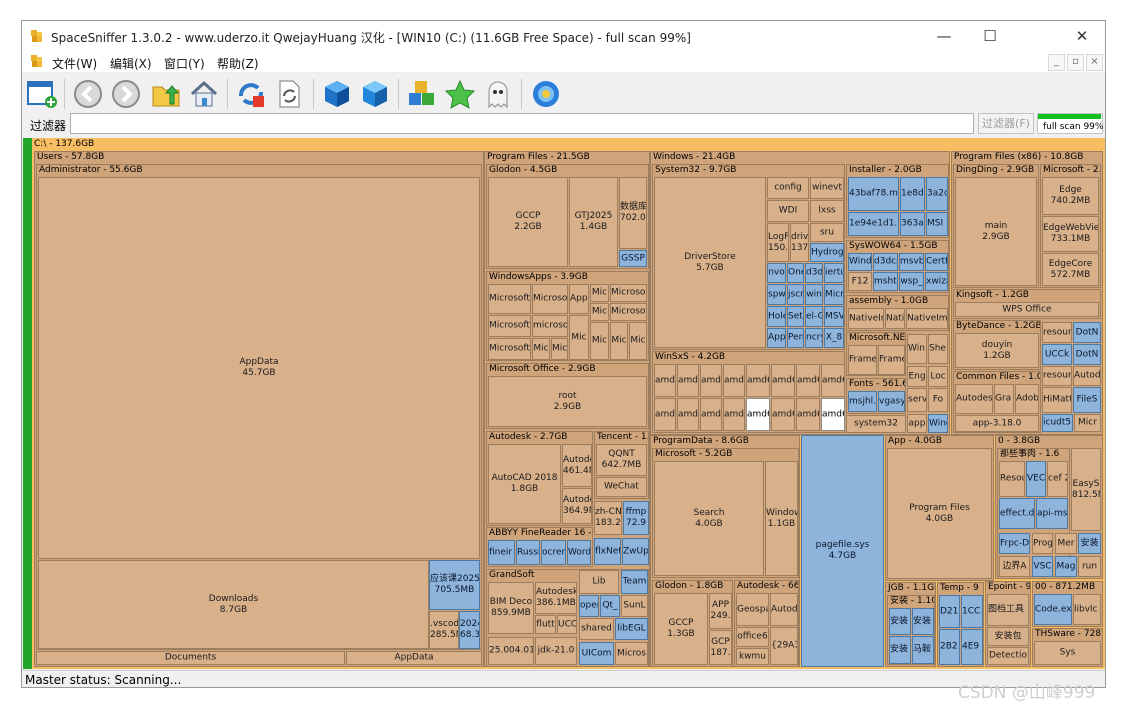 This screenshot has width=1127, height=709. What do you see at coordinates (1008, 636) in the screenshot?
I see `epoint-item-2: 安装包` at bounding box center [1008, 636].